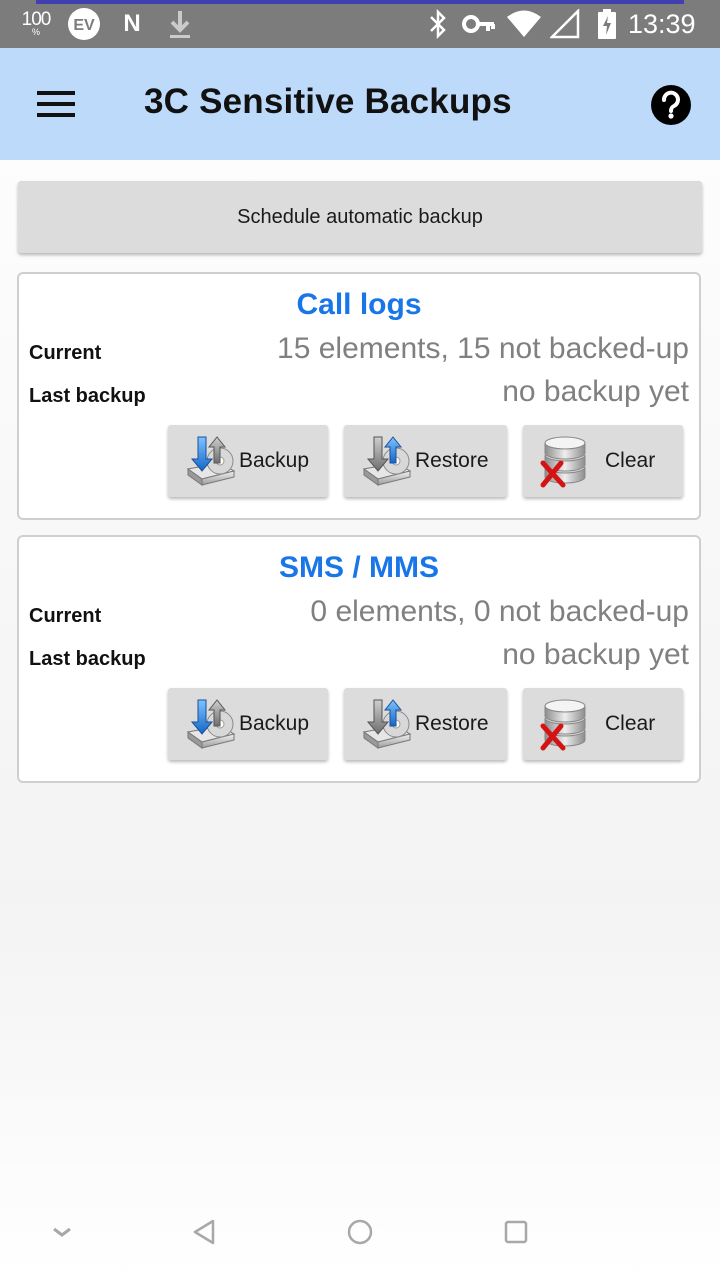 Image resolution: width=720 pixels, height=1280 pixels. Describe the element at coordinates (565, 24) in the screenshot. I see `signal-icon` at that location.